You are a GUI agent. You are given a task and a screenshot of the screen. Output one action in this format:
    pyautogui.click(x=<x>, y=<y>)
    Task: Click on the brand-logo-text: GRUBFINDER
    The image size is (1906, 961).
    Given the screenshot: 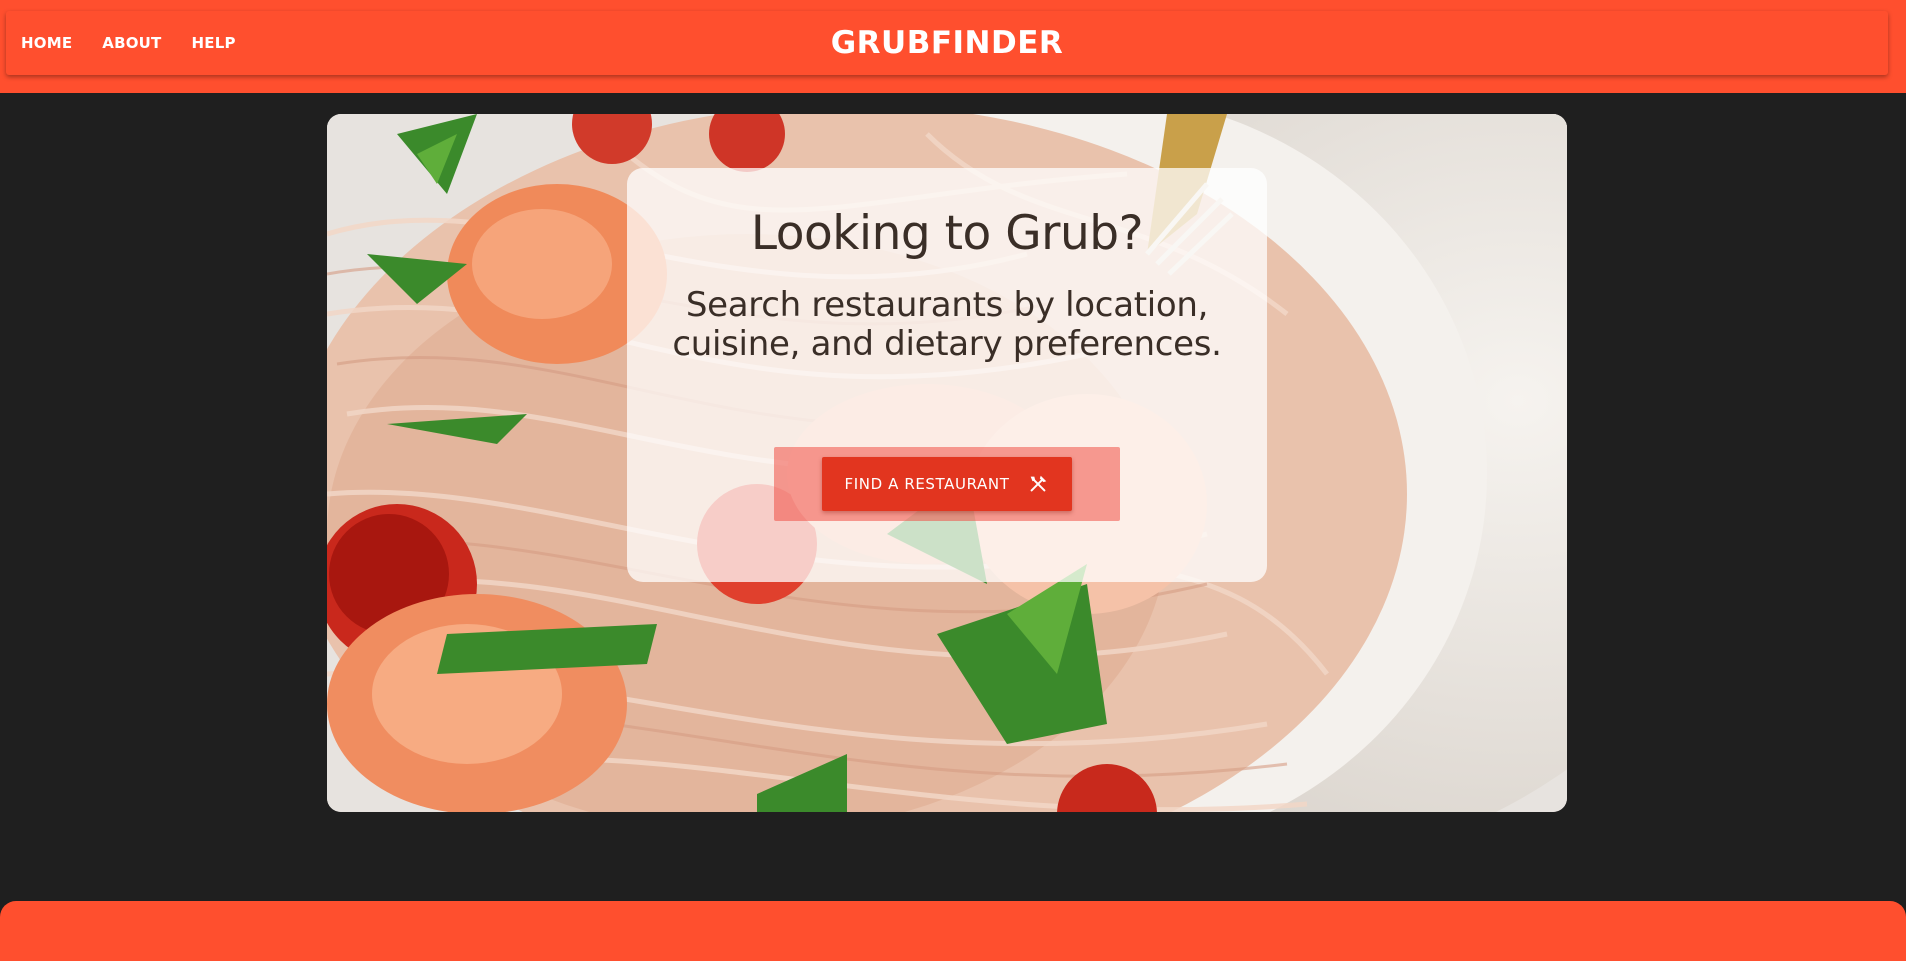 What is the action you would take?
    pyautogui.click(x=947, y=43)
    